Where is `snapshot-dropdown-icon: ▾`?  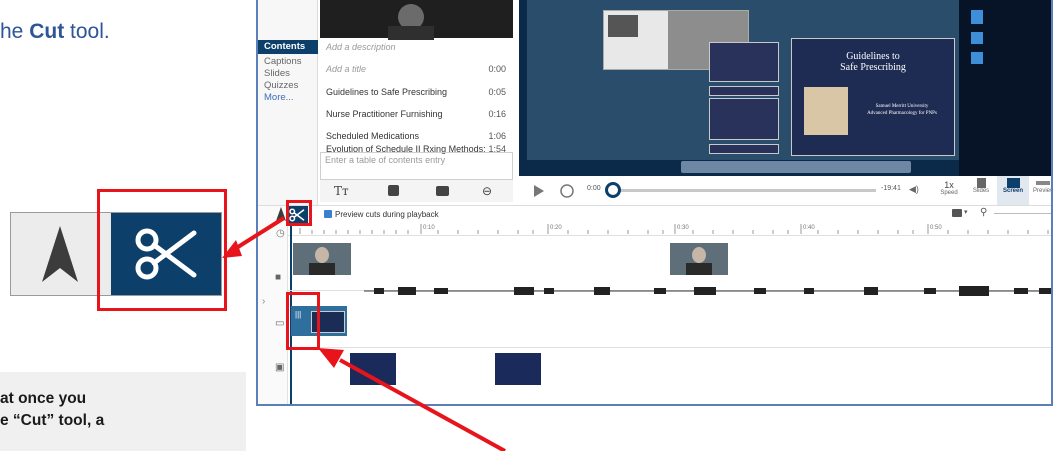
snapshot-dropdown-icon: ▾ is located at coordinates (966, 212).